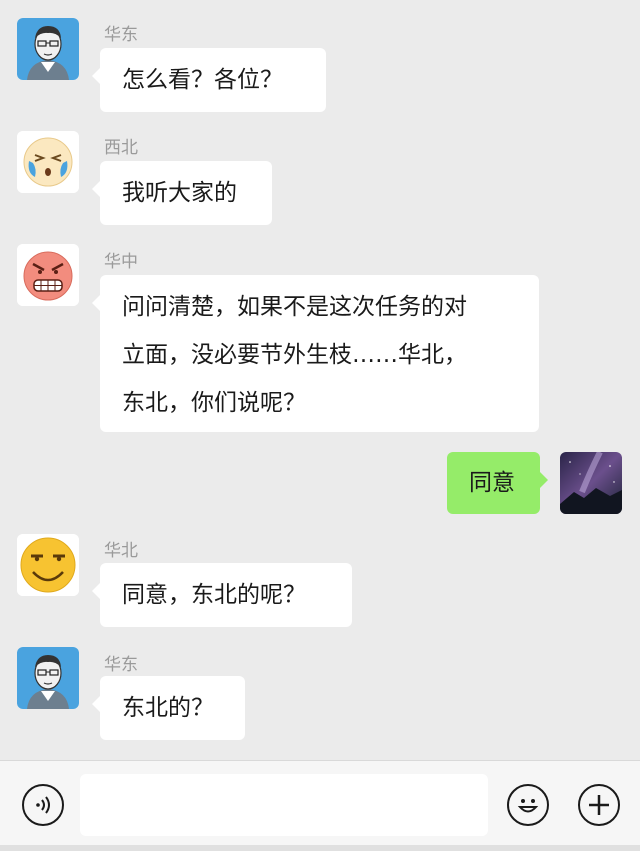 This screenshot has height=851, width=640. Describe the element at coordinates (214, 403) in the screenshot. I see `message-text: 东北，你们说呢？` at that location.